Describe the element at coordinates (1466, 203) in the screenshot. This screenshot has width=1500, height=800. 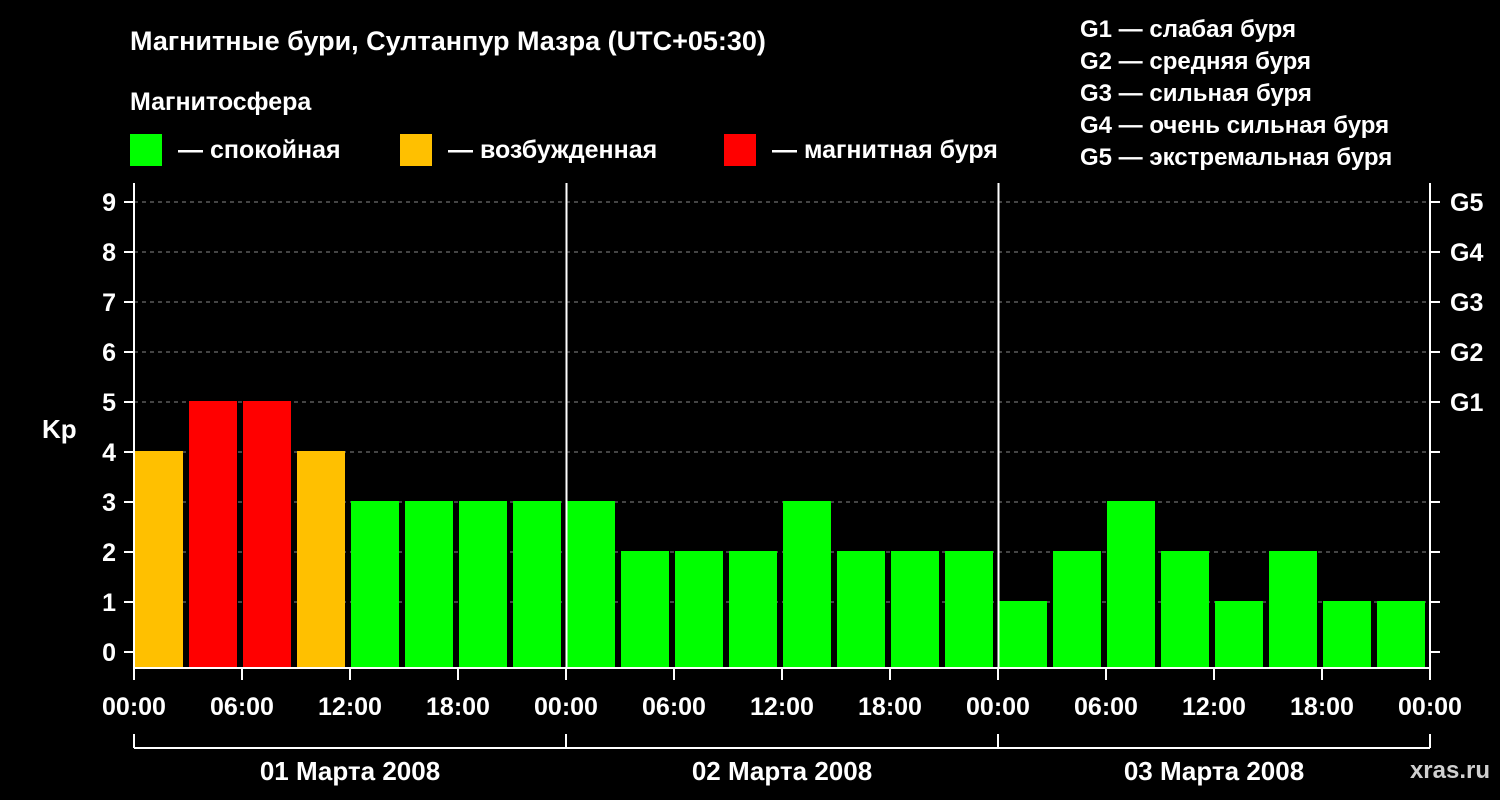
I see `right-tick-label-g5: G5` at that location.